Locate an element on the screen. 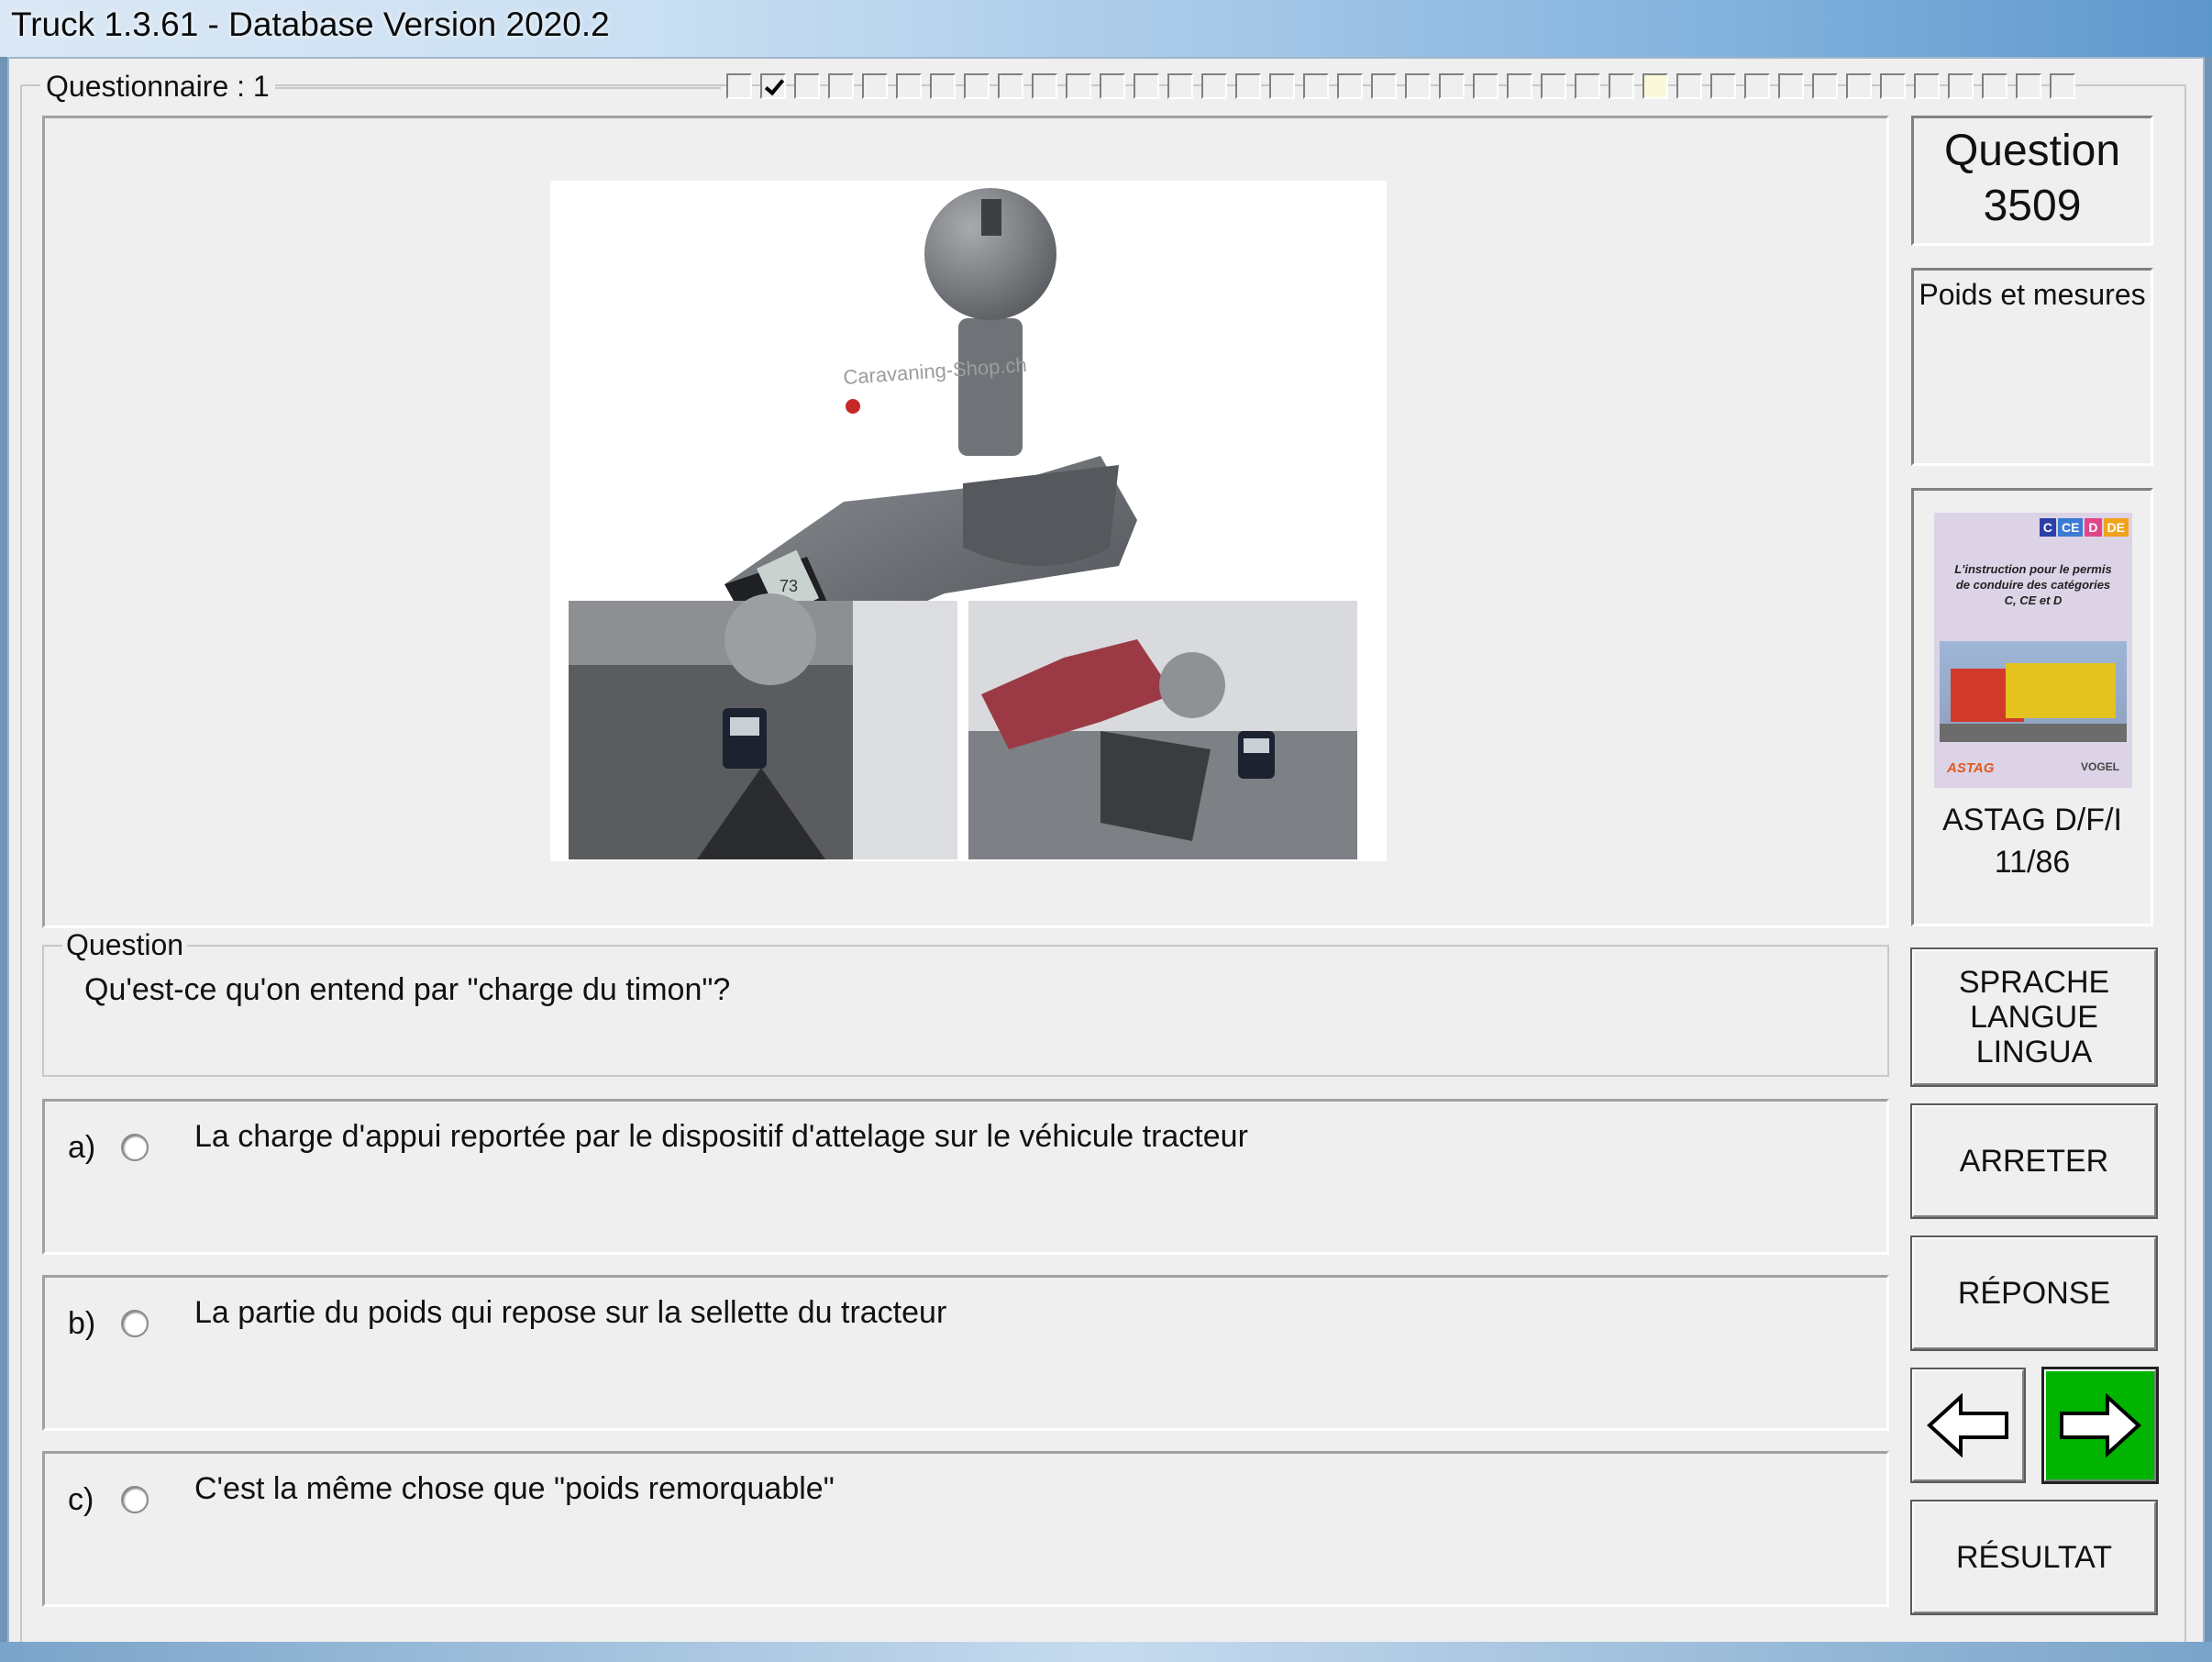 This screenshot has height=1662, width=2212. book-caption-date: 11/86 is located at coordinates (2032, 862).